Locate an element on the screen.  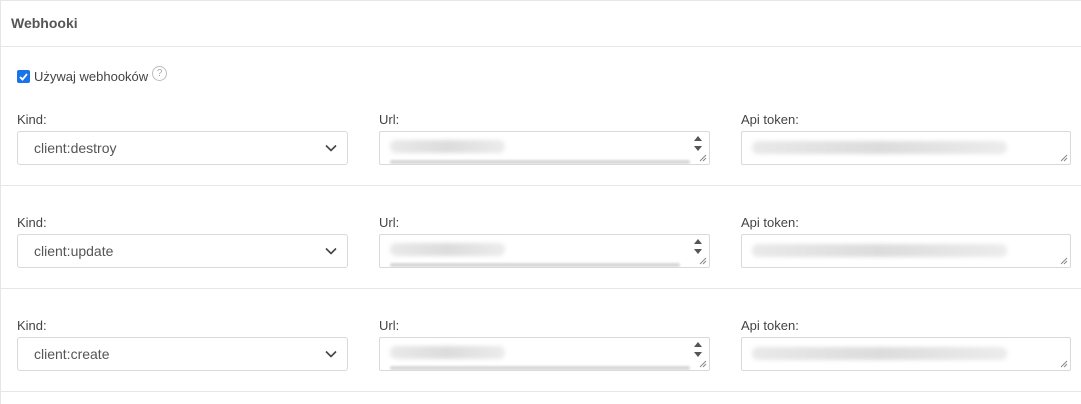
kind-select: client:update is located at coordinates (182, 251).